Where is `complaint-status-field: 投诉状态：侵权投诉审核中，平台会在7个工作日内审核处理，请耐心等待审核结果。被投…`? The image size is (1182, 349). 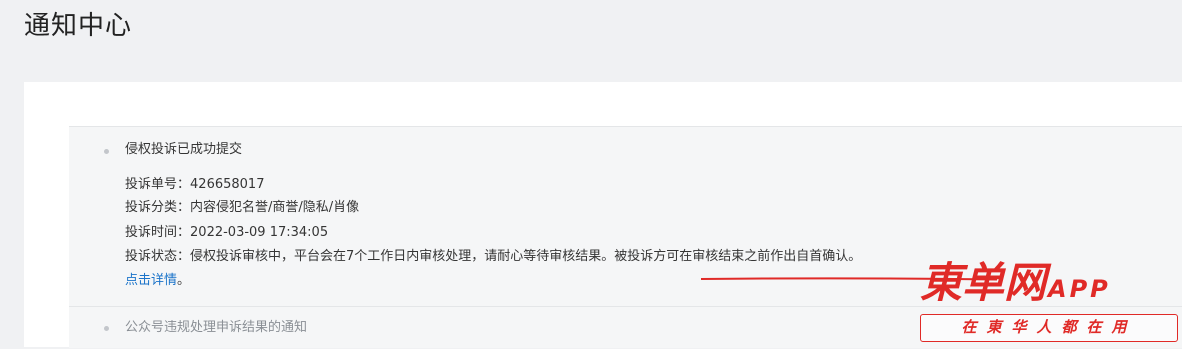
complaint-status-field: 投诉状态：侵权投诉审核中，平台会在7个工作日内审核处理，请耐心等待审核结果。被投… is located at coordinates (493, 256).